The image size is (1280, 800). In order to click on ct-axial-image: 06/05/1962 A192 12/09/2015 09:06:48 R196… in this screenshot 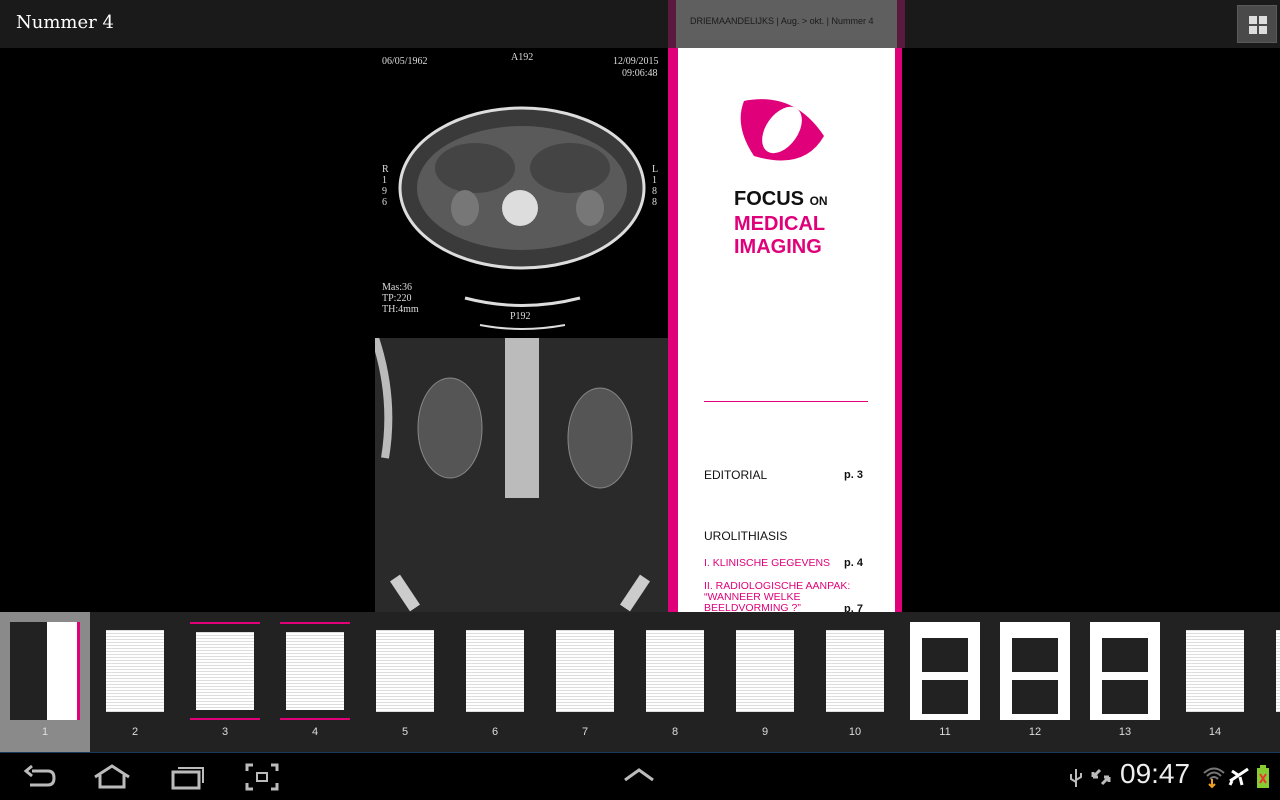, I will do `click(521, 193)`.